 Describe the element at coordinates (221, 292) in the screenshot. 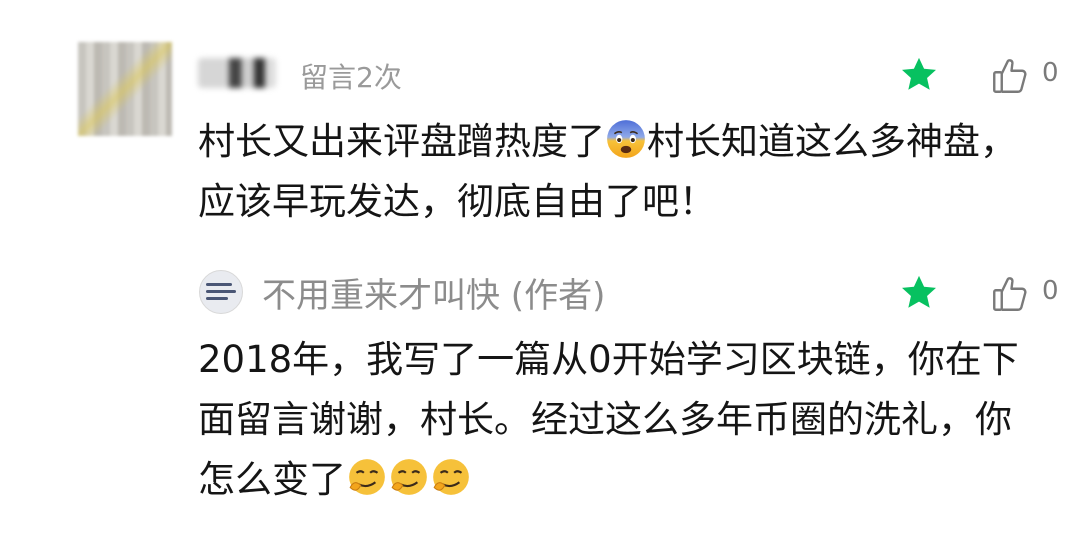

I see `author-avatar` at that location.